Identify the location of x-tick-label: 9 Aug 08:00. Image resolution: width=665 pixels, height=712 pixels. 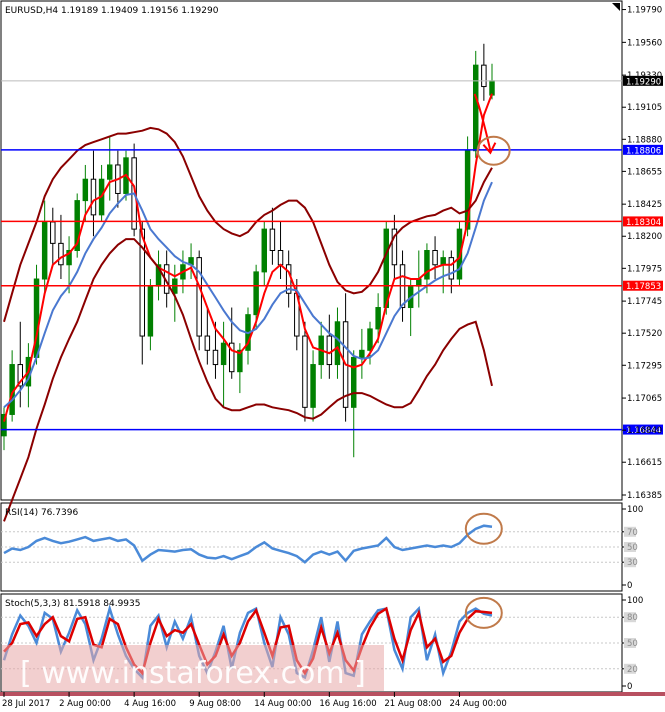
(215, 704).